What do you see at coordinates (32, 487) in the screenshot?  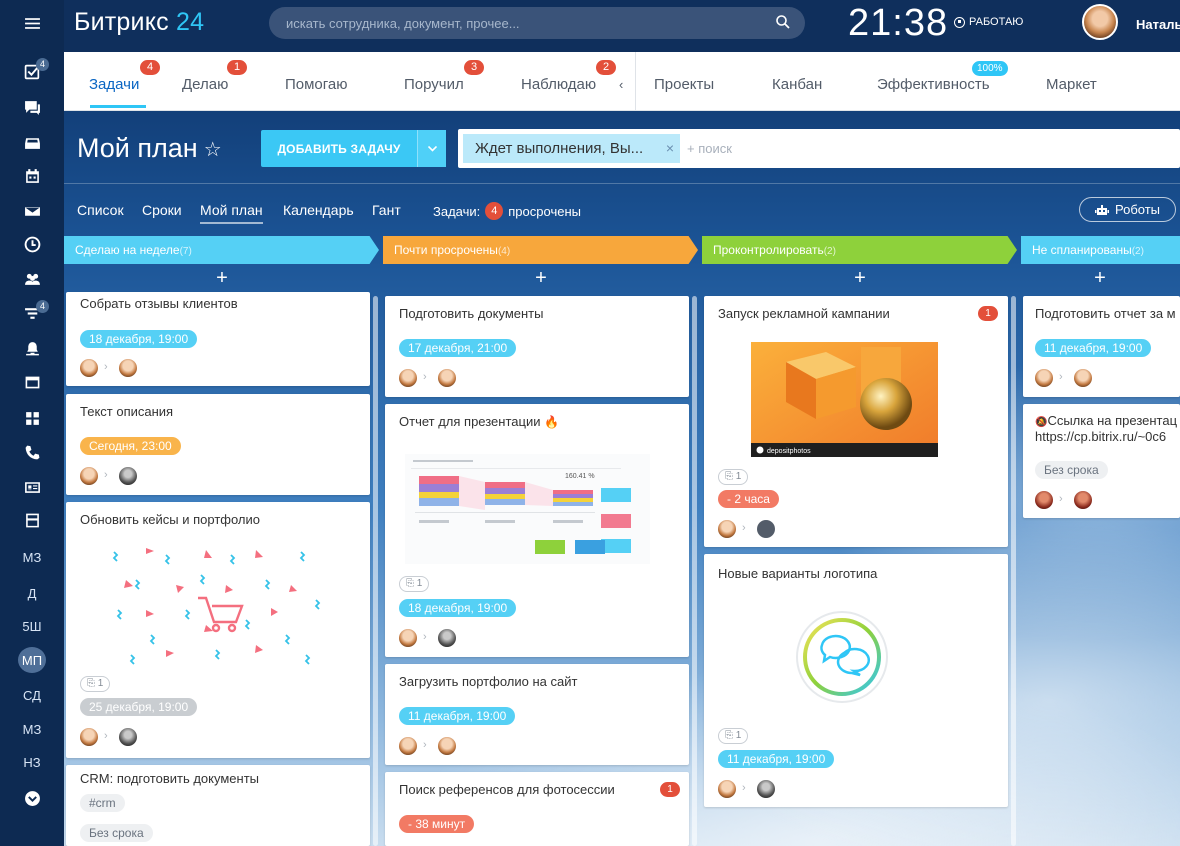 I see `contacts-icon` at bounding box center [32, 487].